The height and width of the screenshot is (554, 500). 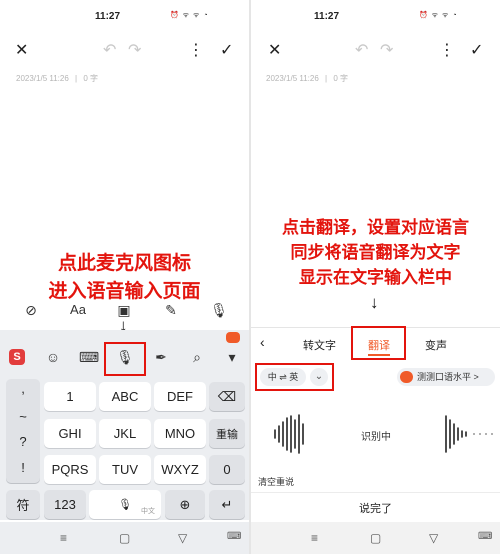 I want to click on keyboard-logo-badge, so click(x=233, y=337).